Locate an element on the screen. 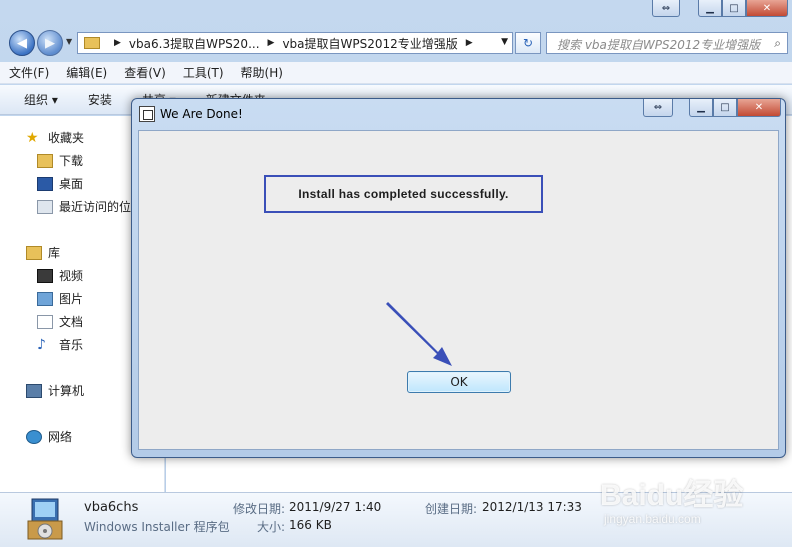 The width and height of the screenshot is (792, 547). created-value: 2012/1/13 17:33 is located at coordinates (532, 507).